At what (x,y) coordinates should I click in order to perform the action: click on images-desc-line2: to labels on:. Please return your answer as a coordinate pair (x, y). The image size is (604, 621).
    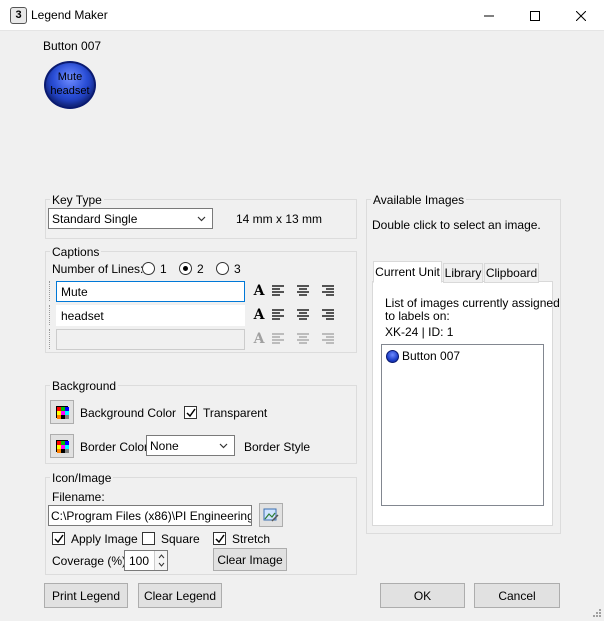
    Looking at the image, I should click on (417, 316).